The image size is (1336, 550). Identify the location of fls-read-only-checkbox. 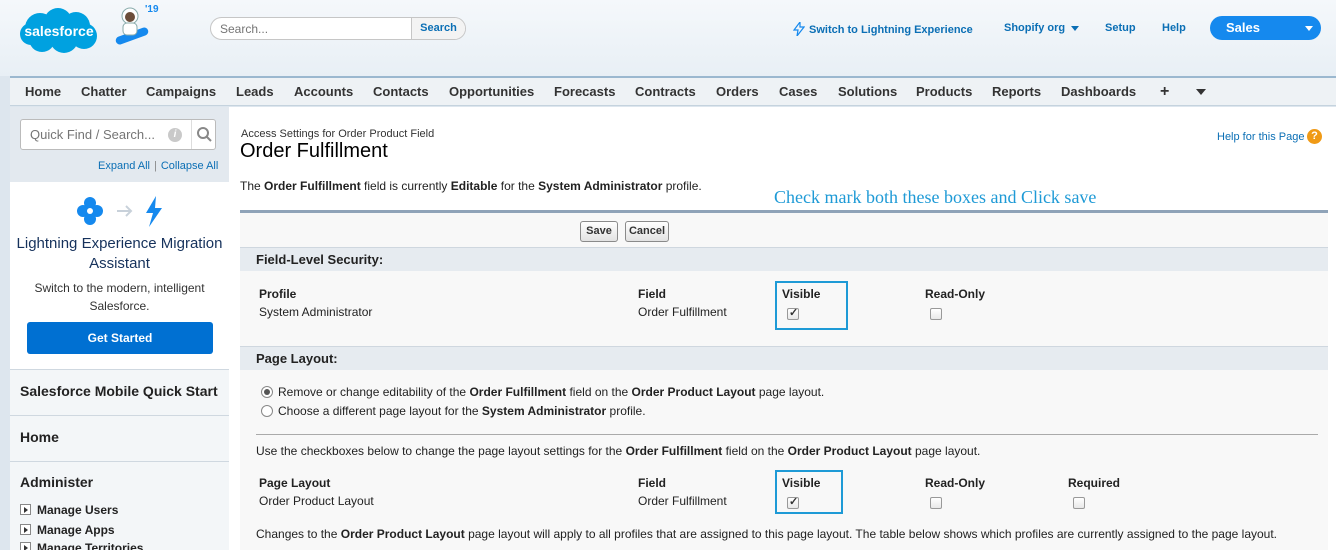
(936, 314).